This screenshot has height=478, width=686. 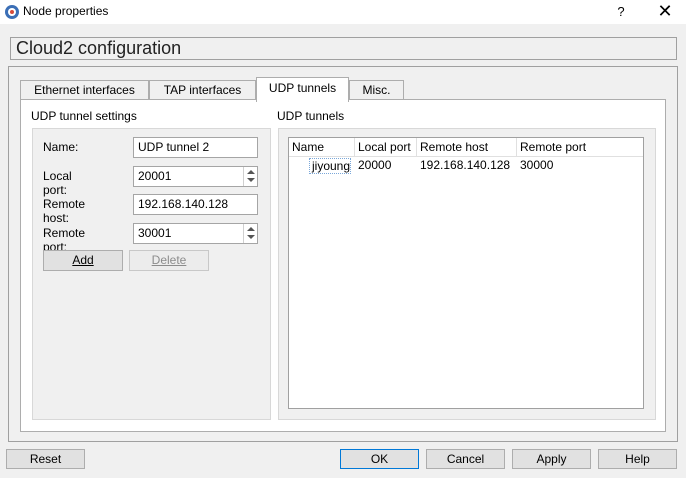 What do you see at coordinates (311, 116) in the screenshot?
I see `tunnels-group-title: UDP tunnels` at bounding box center [311, 116].